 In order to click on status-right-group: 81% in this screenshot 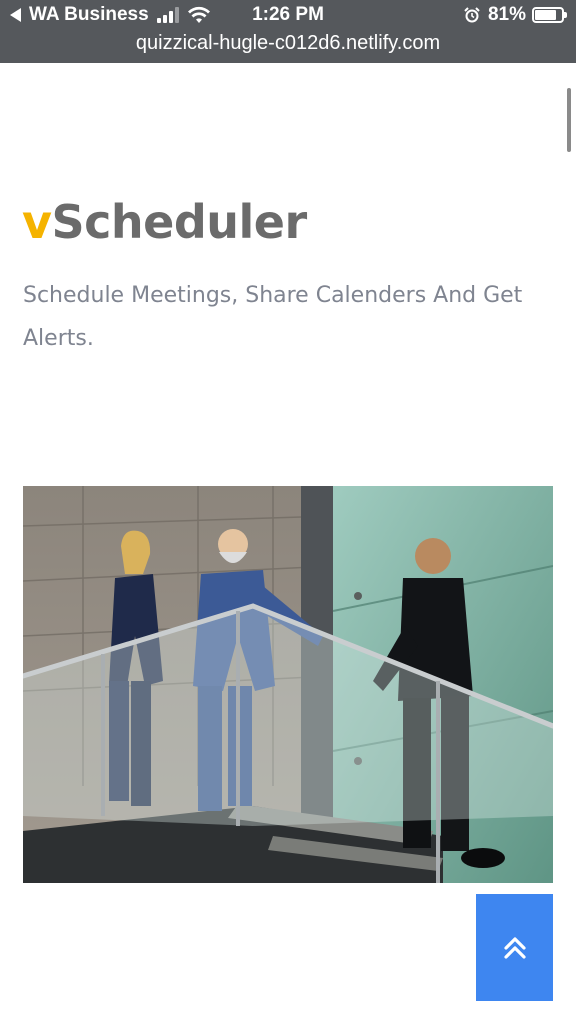, I will do `click(515, 15)`.